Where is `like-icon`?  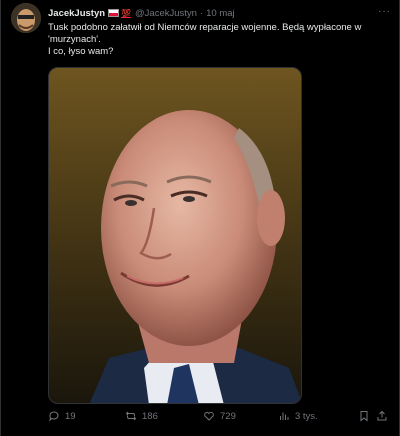 like-icon is located at coordinates (209, 416).